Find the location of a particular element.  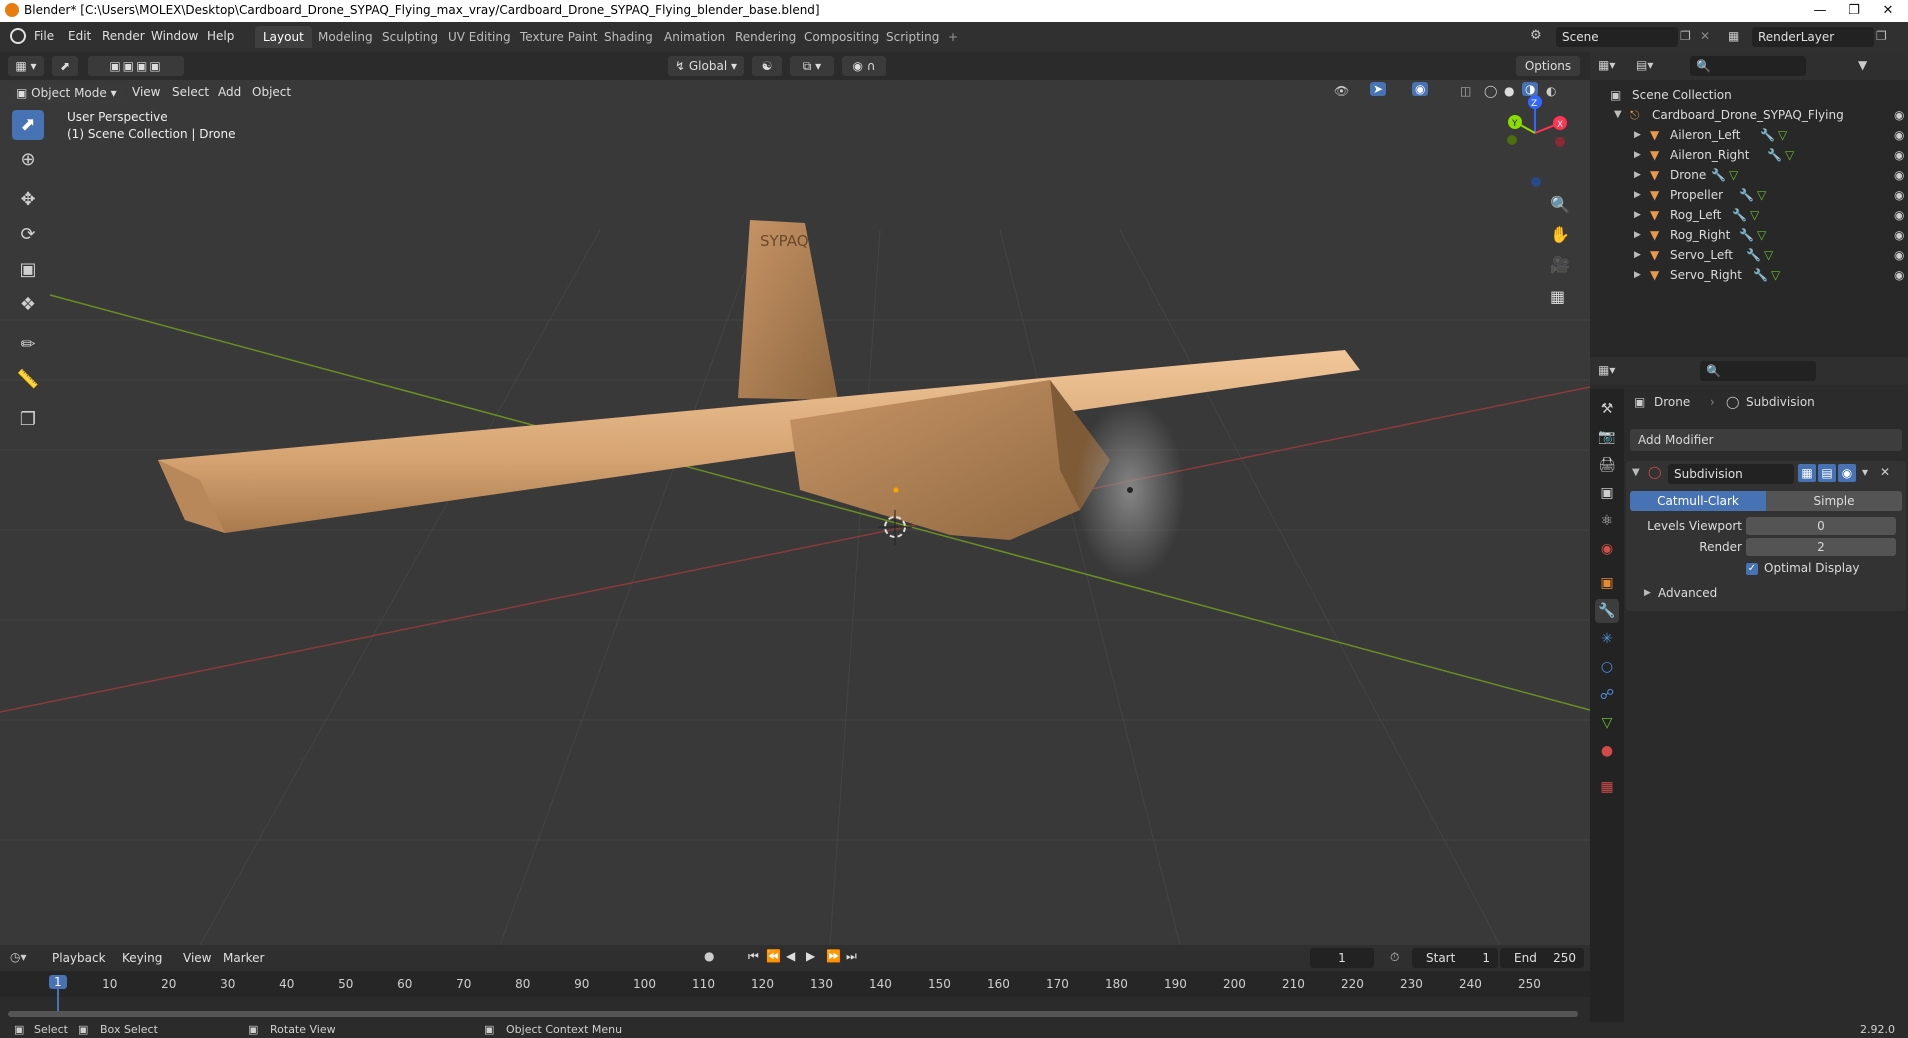

tool-tab-icon: ⚒ is located at coordinates (1607, 409).